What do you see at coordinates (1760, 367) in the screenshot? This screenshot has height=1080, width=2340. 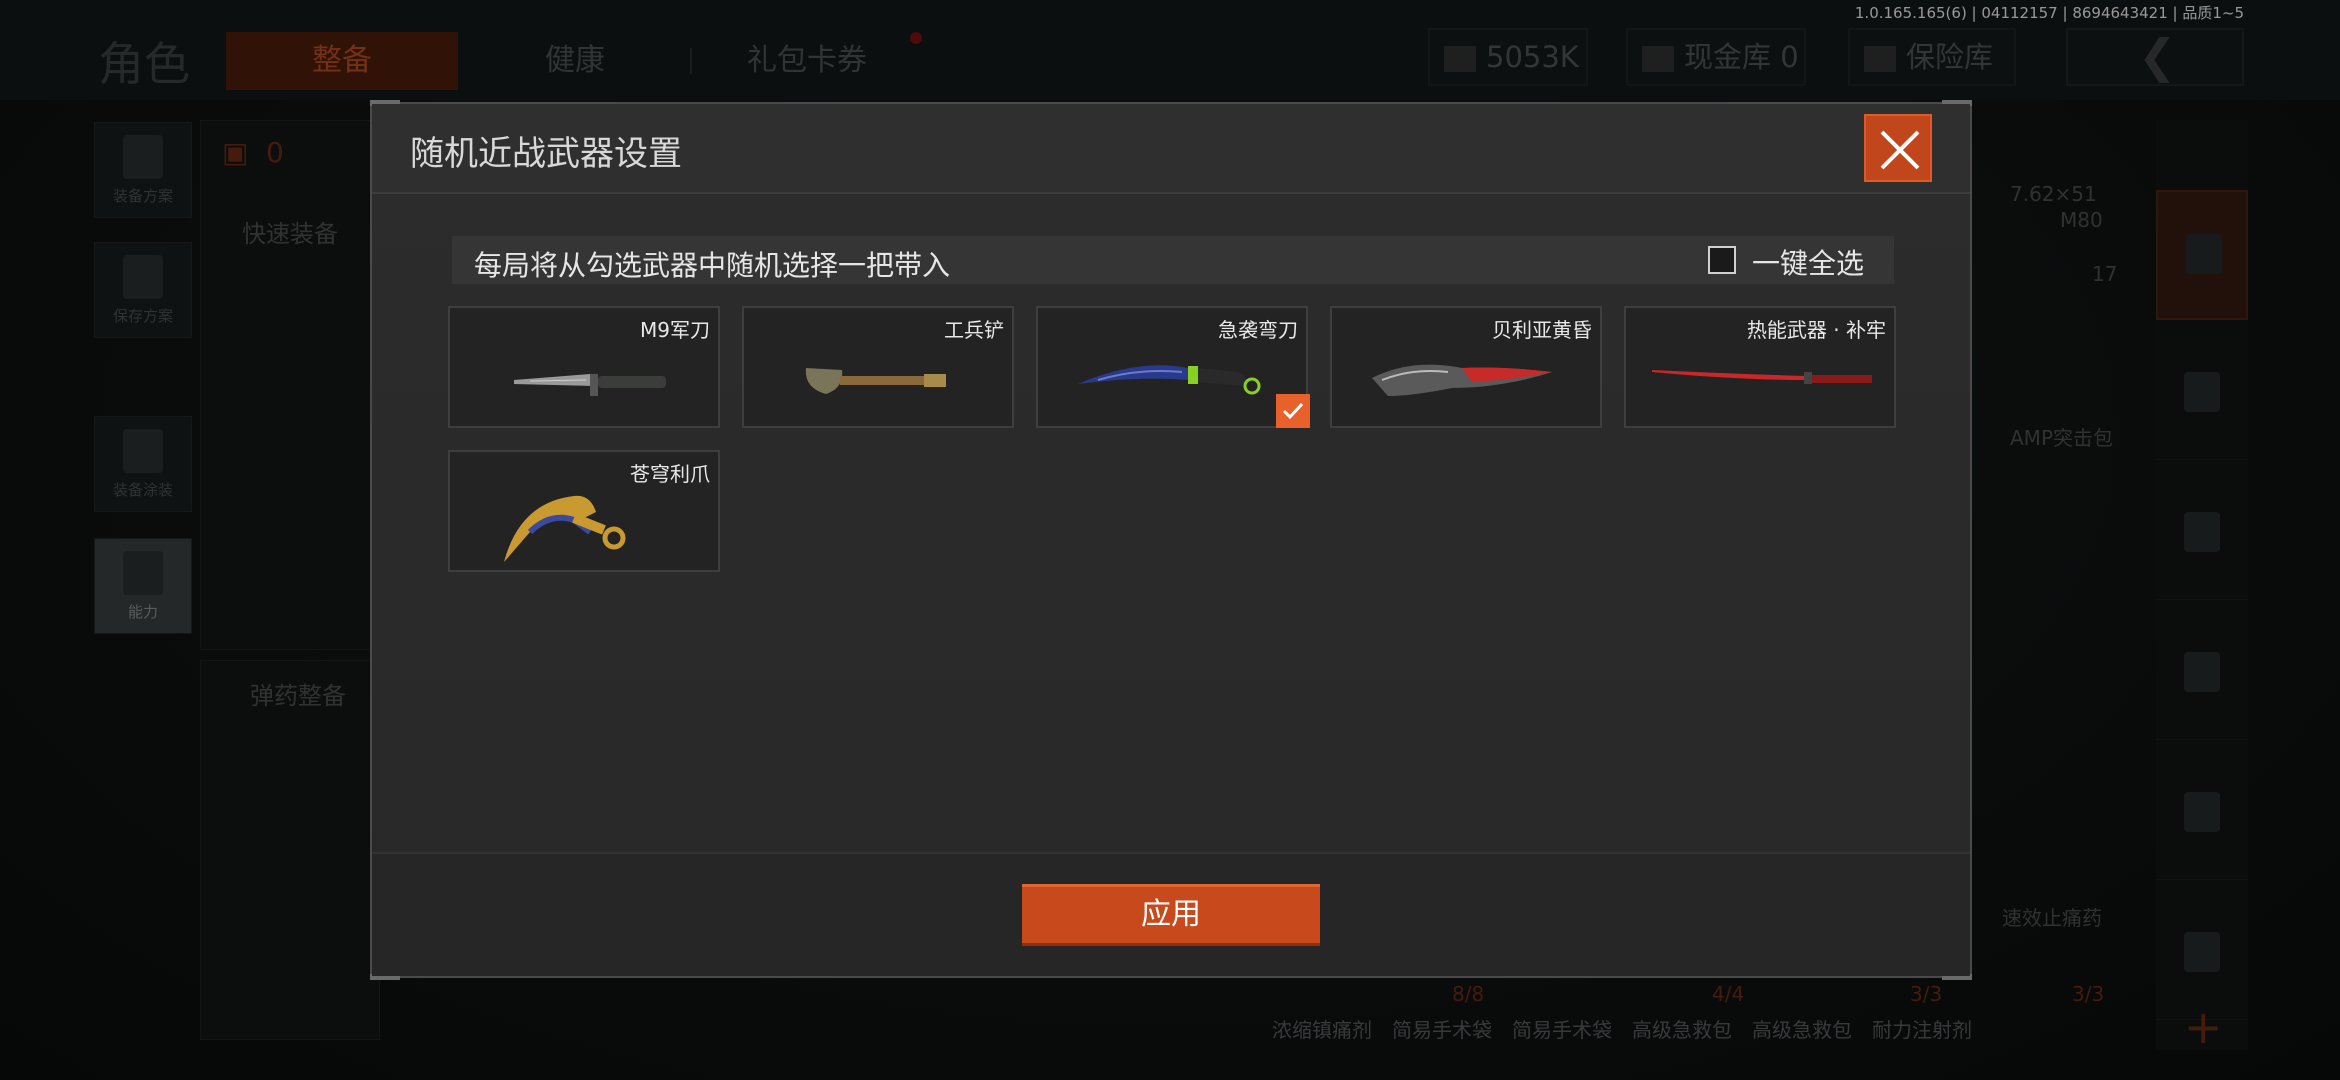 I see `weapon-card-thermal-weapon: 热能武器 · 补牢` at bounding box center [1760, 367].